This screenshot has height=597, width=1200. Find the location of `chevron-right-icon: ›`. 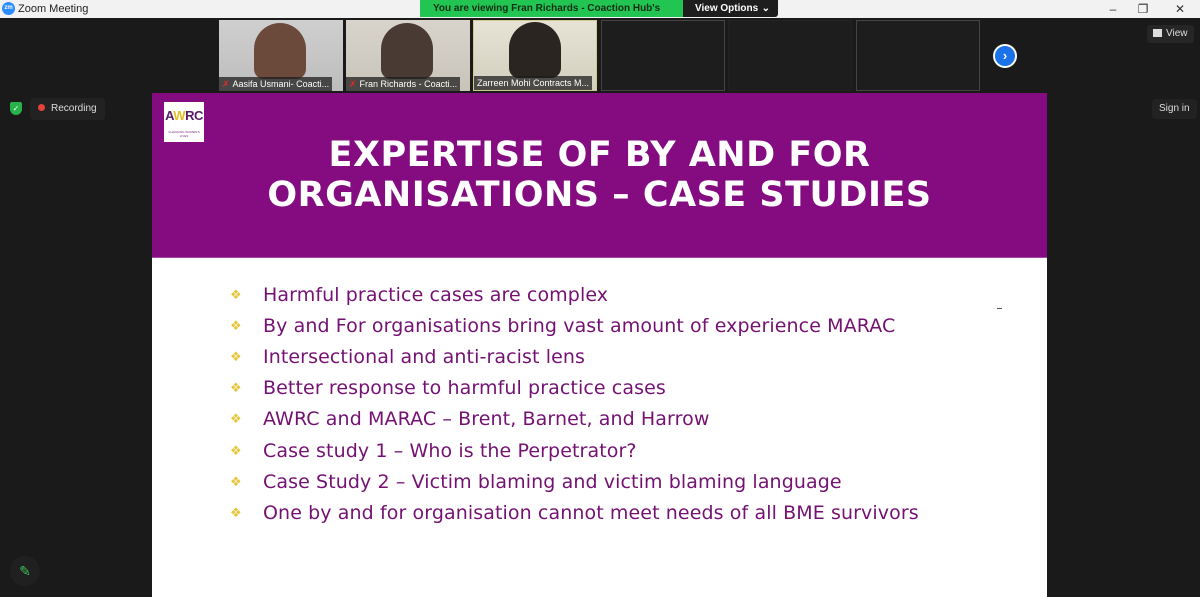

chevron-right-icon: › is located at coordinates (1005, 55).